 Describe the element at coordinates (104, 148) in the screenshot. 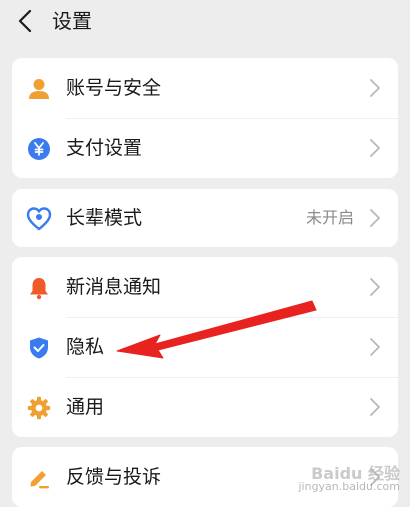

I see `row-label: 支付设置` at that location.